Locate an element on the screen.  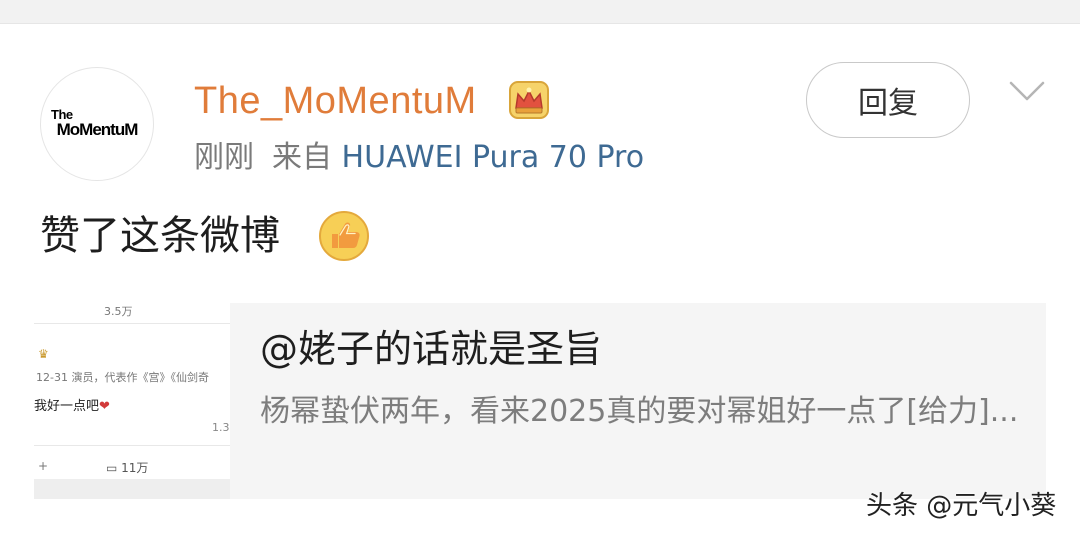
watermark: 头条 @元气小葵 is located at coordinates (961, 506).